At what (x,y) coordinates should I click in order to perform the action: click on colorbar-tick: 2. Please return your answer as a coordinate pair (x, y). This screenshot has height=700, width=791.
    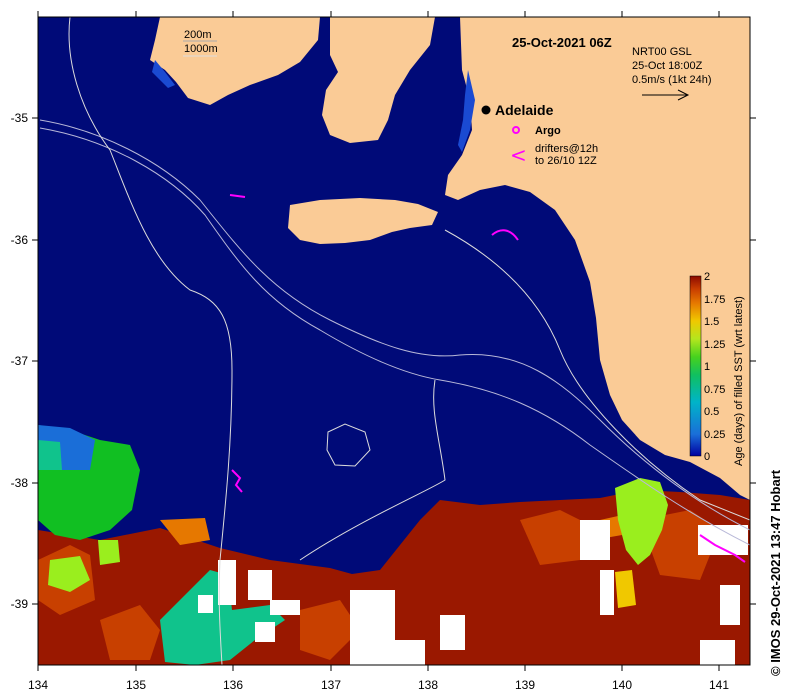
    Looking at the image, I should click on (707, 277).